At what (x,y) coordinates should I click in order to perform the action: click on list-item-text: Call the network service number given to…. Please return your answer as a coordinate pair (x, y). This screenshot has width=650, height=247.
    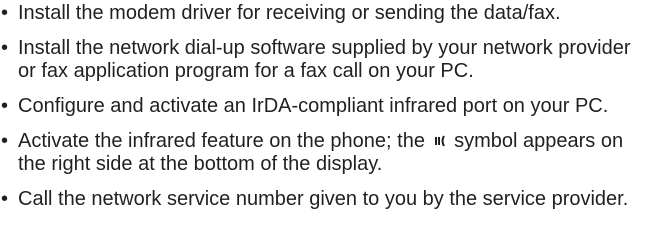
    Looking at the image, I should click on (323, 199).